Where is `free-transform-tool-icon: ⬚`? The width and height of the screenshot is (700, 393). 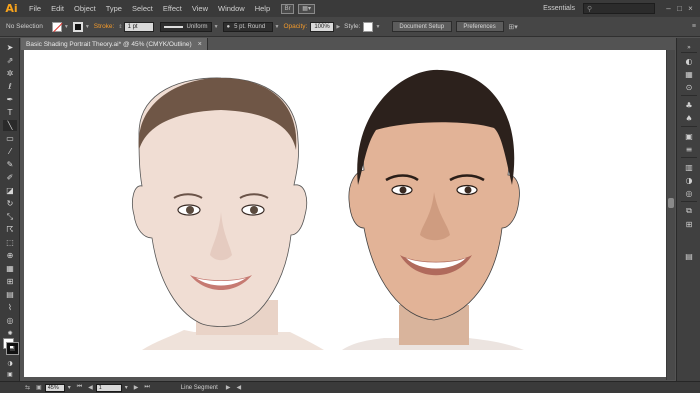 free-transform-tool-icon: ⬚ is located at coordinates (10, 242).